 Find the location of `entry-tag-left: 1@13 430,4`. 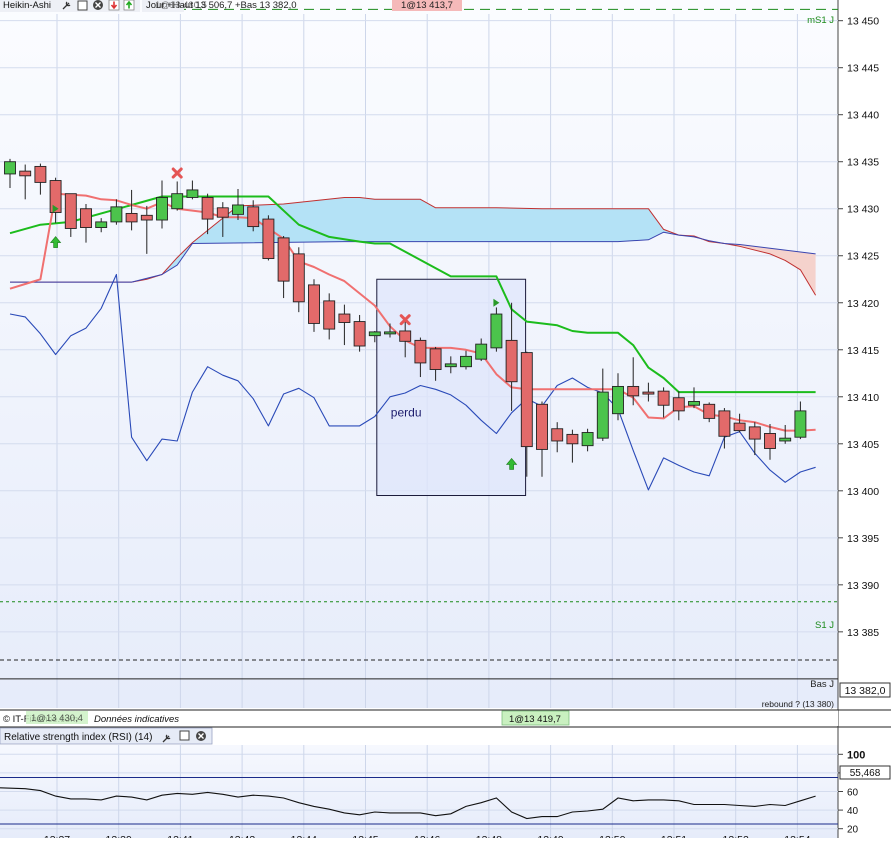

entry-tag-left: 1@13 430,4 is located at coordinates (57, 717).